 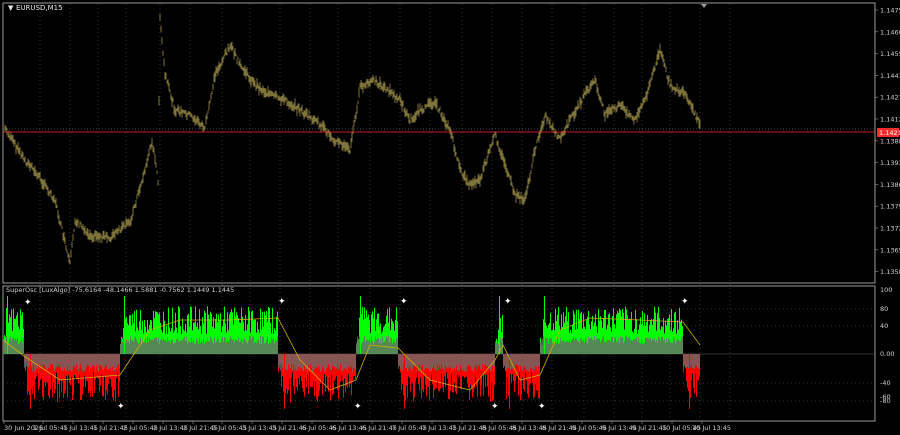 What do you see at coordinates (11, 8) in the screenshot?
I see `dropdown-arrow-icon: ▼` at bounding box center [11, 8].